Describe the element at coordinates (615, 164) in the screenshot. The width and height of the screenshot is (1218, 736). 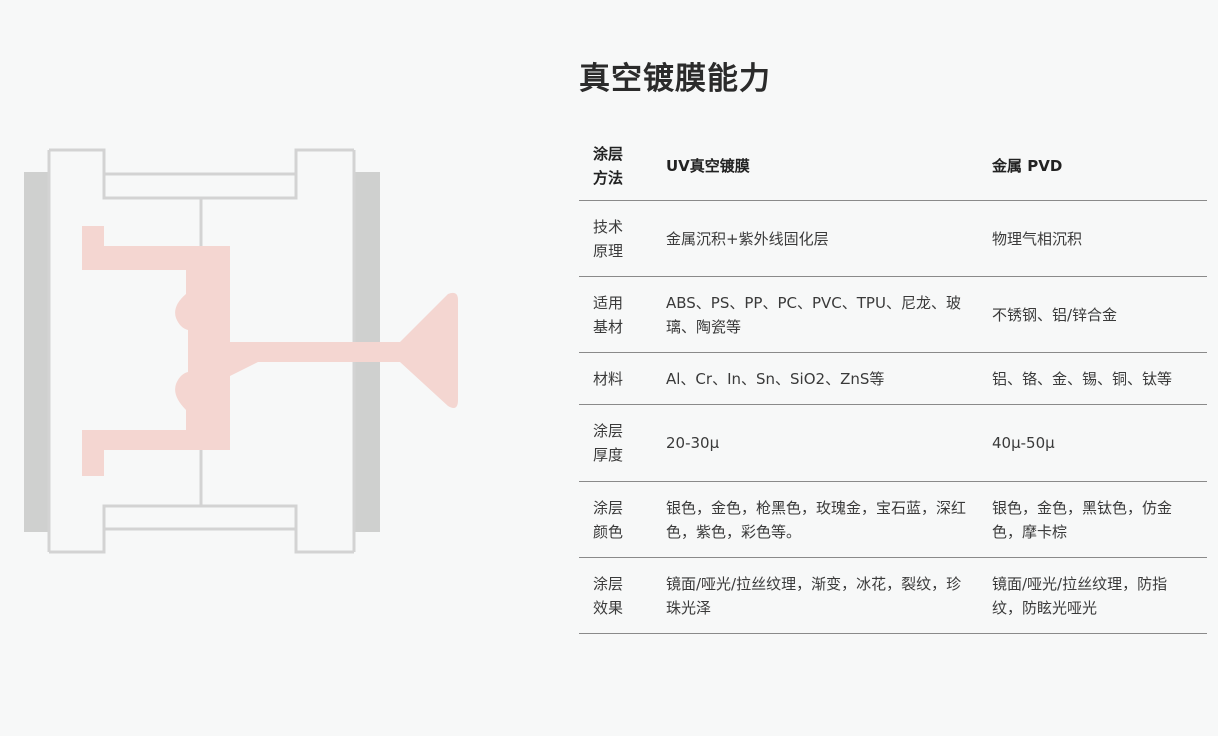
I see `header-method: 涂层方法` at that location.